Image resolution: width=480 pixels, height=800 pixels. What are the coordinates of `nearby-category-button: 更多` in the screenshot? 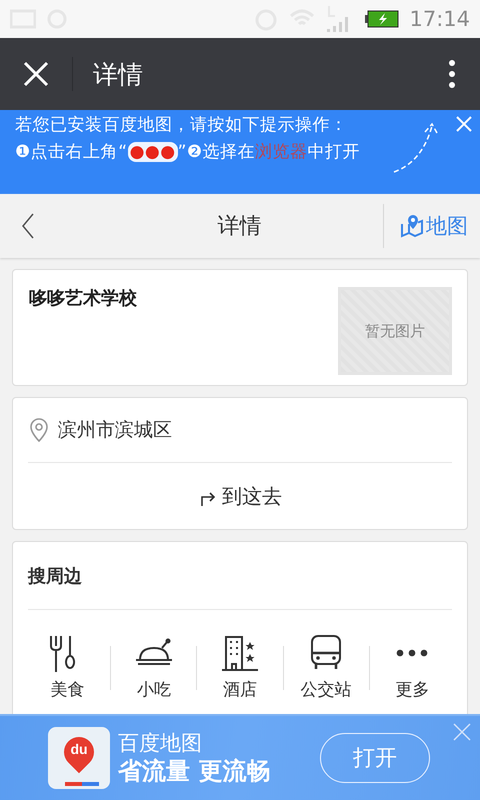 It's located at (413, 667).